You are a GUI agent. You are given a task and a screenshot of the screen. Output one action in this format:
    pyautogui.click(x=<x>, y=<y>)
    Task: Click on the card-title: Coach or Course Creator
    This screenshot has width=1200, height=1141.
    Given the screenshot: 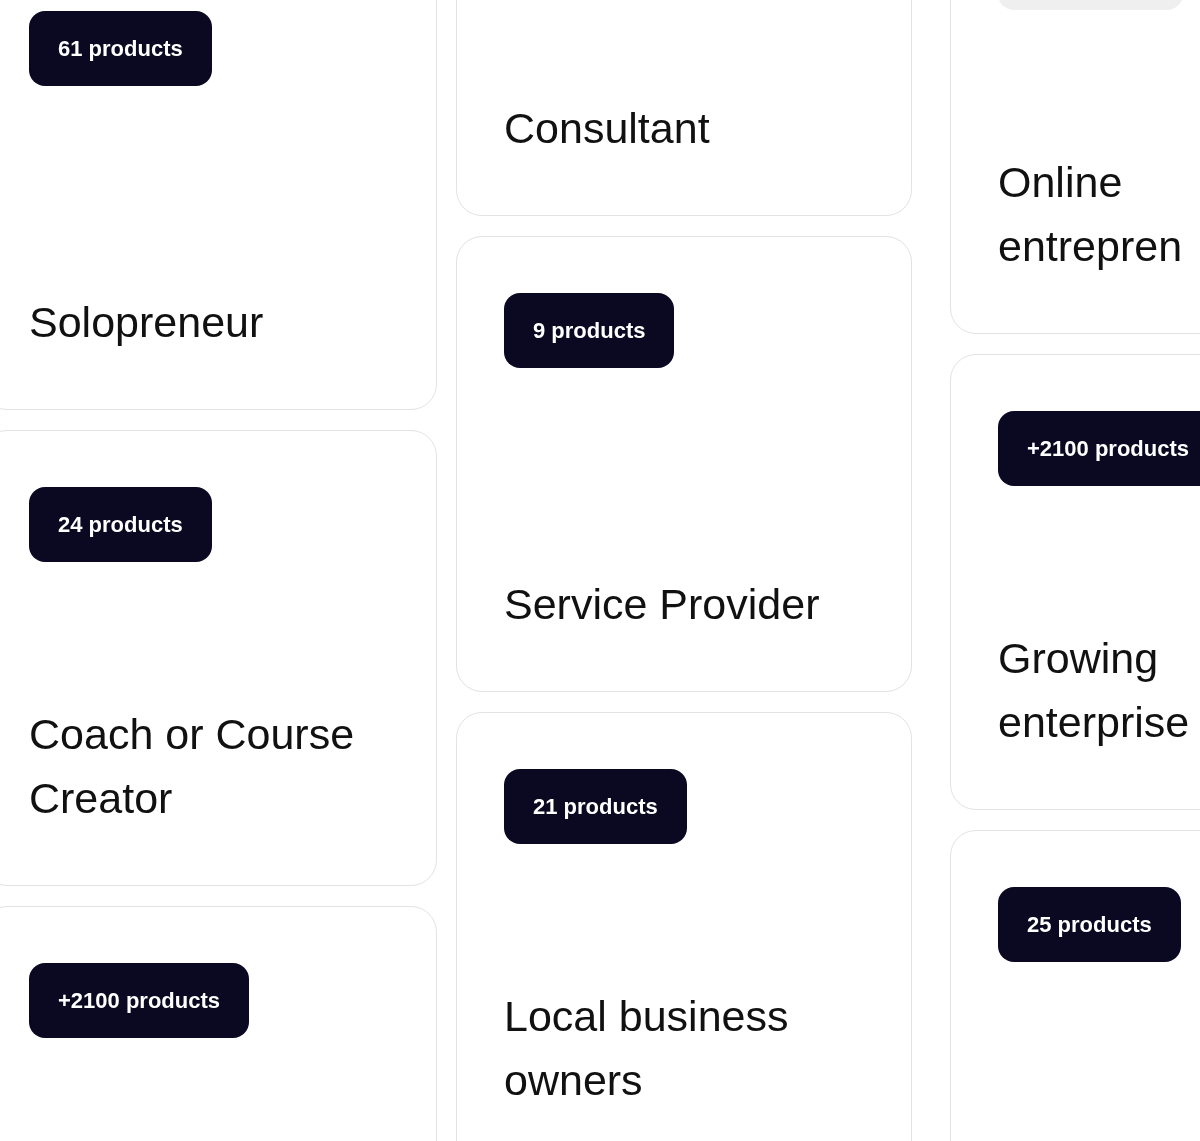 What is the action you would take?
    pyautogui.click(x=192, y=766)
    